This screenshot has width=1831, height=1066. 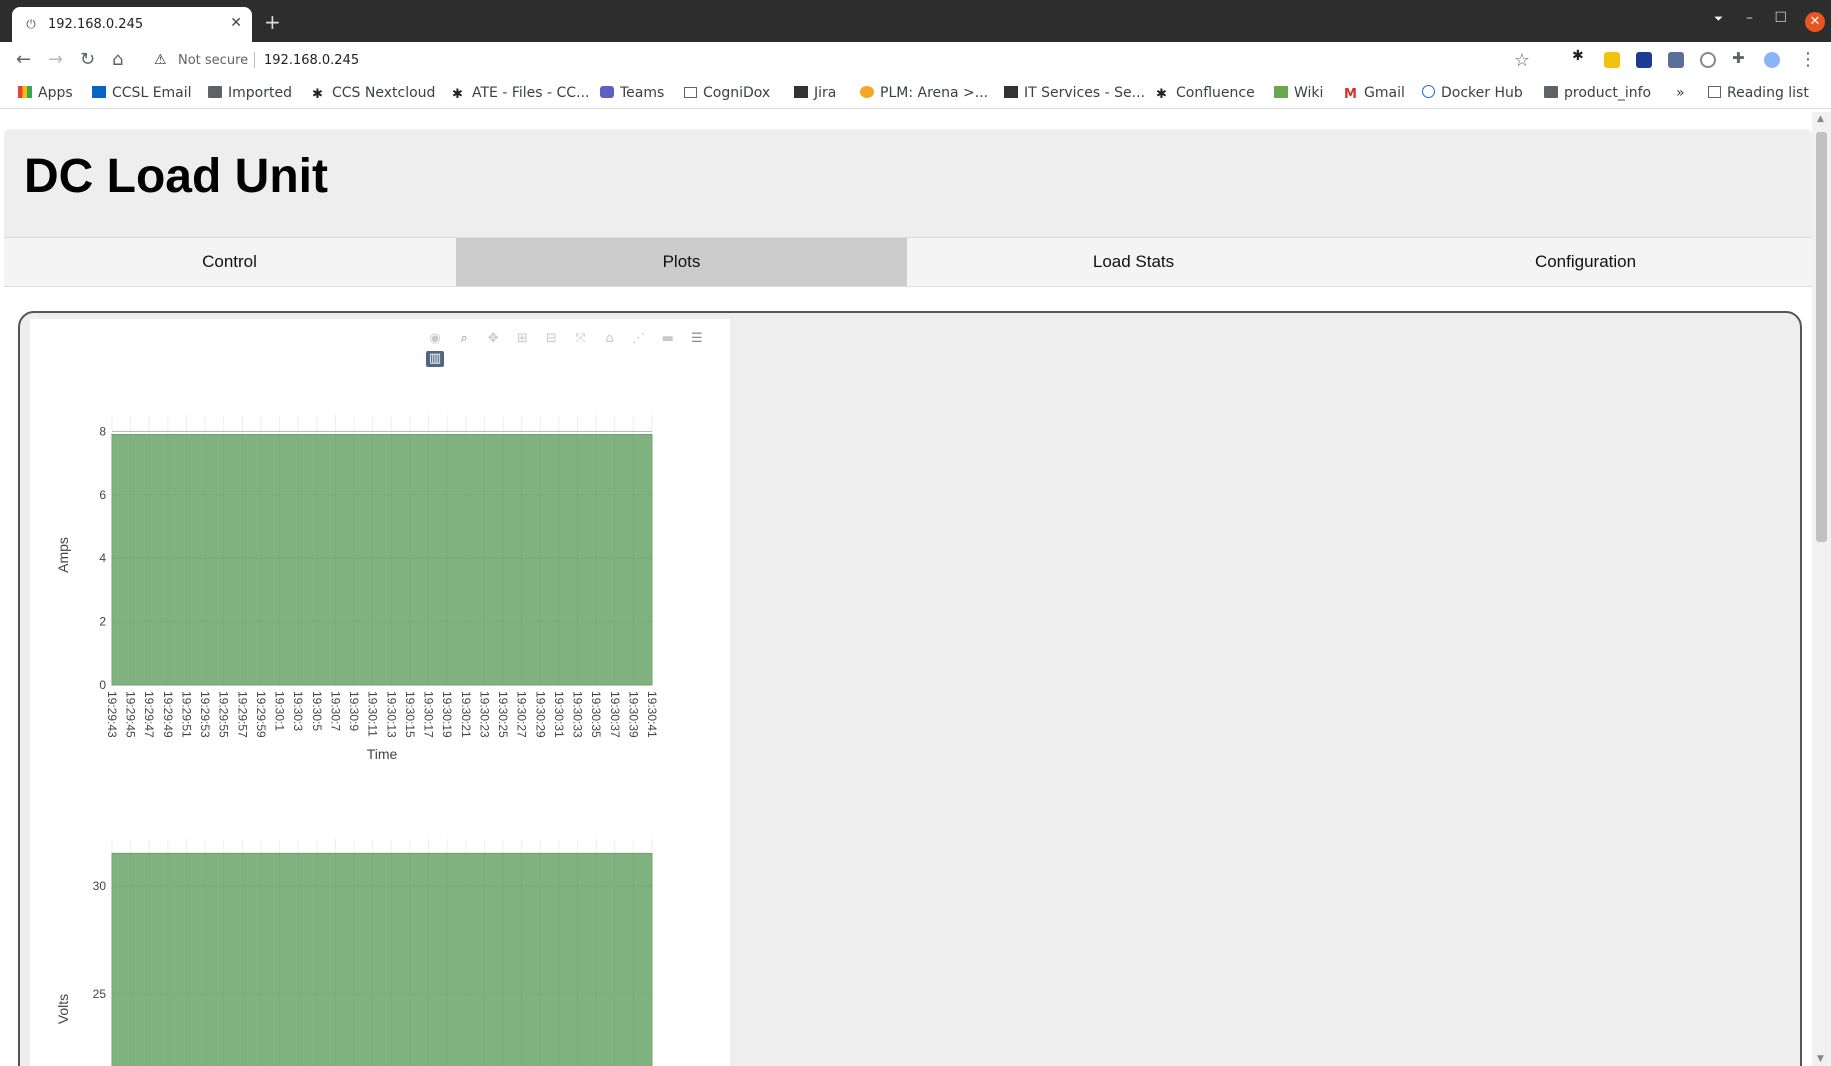 What do you see at coordinates (100, 994) in the screenshot?
I see `y-tick-label: 25` at bounding box center [100, 994].